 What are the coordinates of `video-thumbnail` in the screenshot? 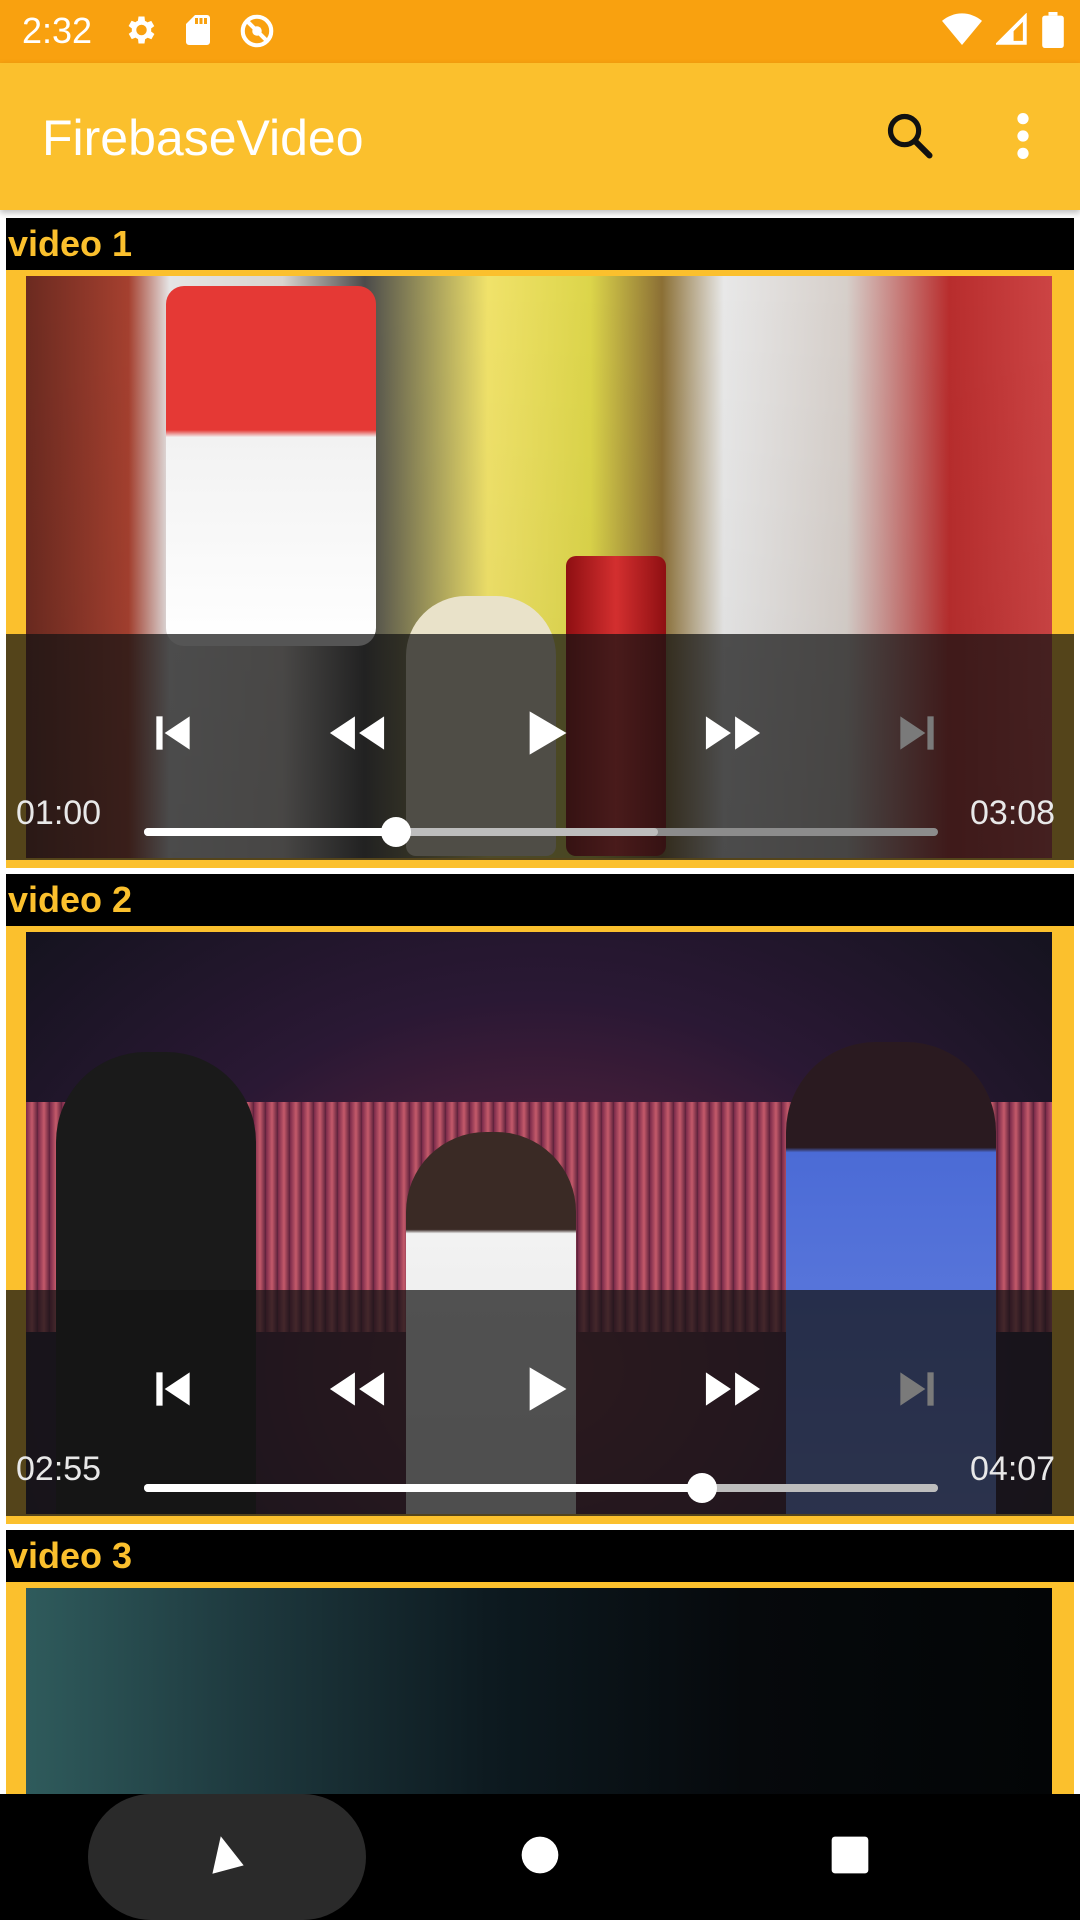 It's located at (271, 466).